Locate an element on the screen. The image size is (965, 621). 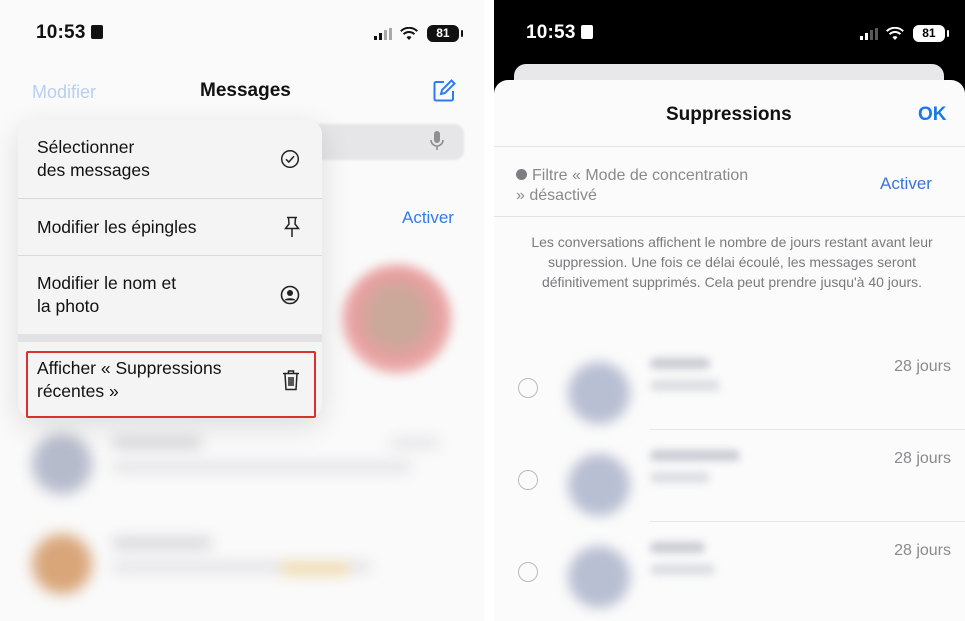
menu-item-edit-name-photo: Modifier le nom et la photo is located at coordinates (170, 294).